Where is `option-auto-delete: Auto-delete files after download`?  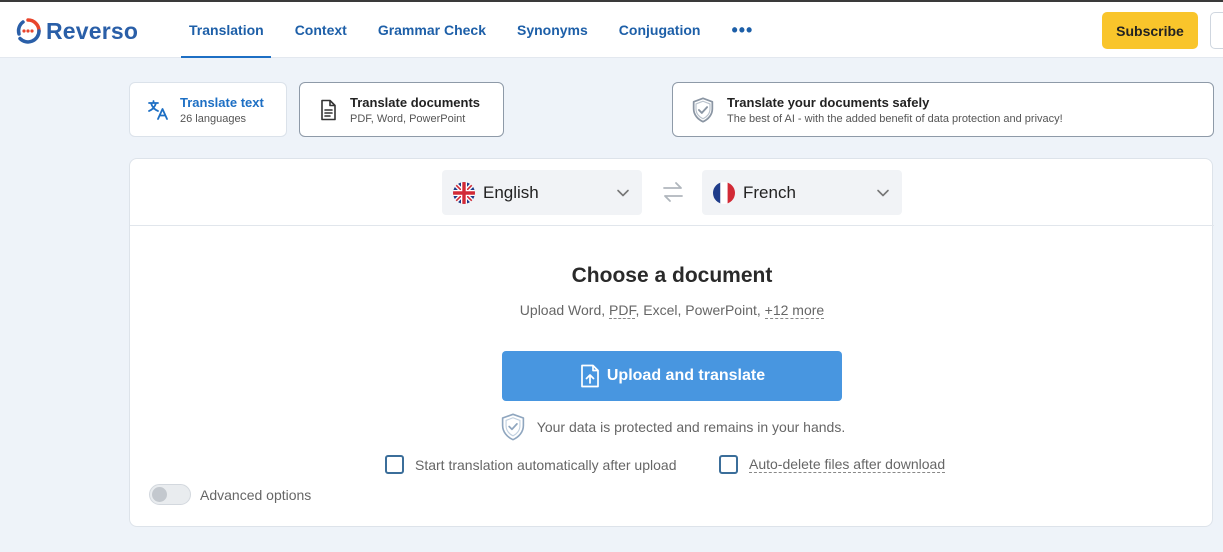 option-auto-delete: Auto-delete files after download is located at coordinates (832, 464).